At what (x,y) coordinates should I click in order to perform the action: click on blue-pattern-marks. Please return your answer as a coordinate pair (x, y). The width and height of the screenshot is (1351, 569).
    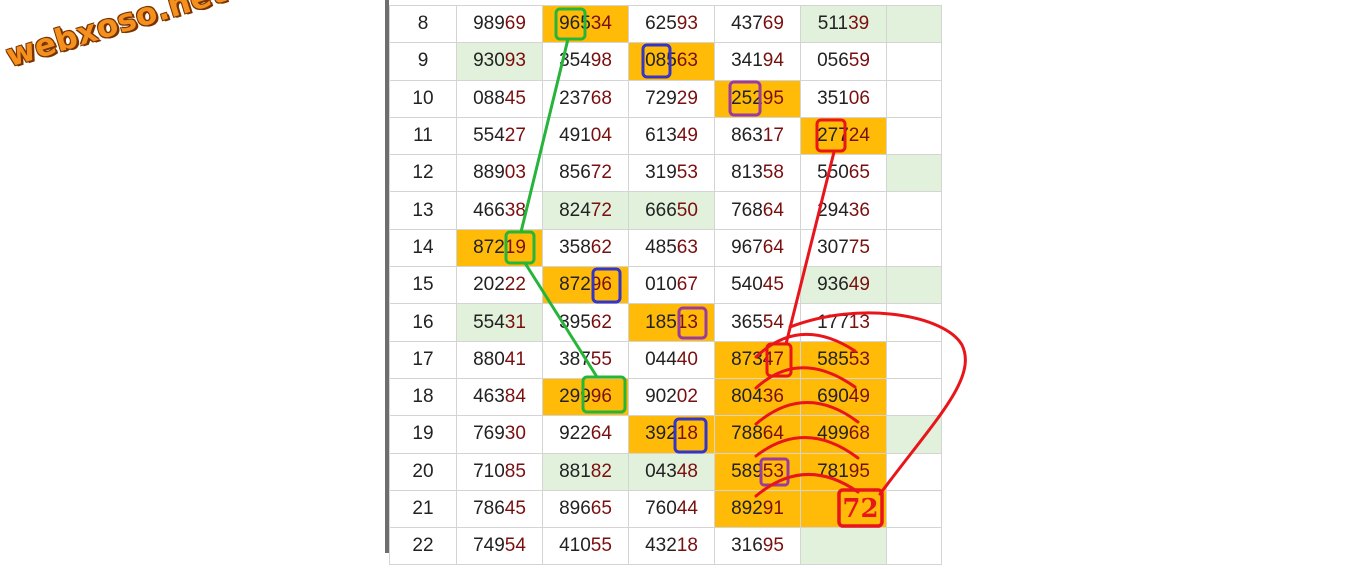
    Looking at the image, I should click on (649, 248).